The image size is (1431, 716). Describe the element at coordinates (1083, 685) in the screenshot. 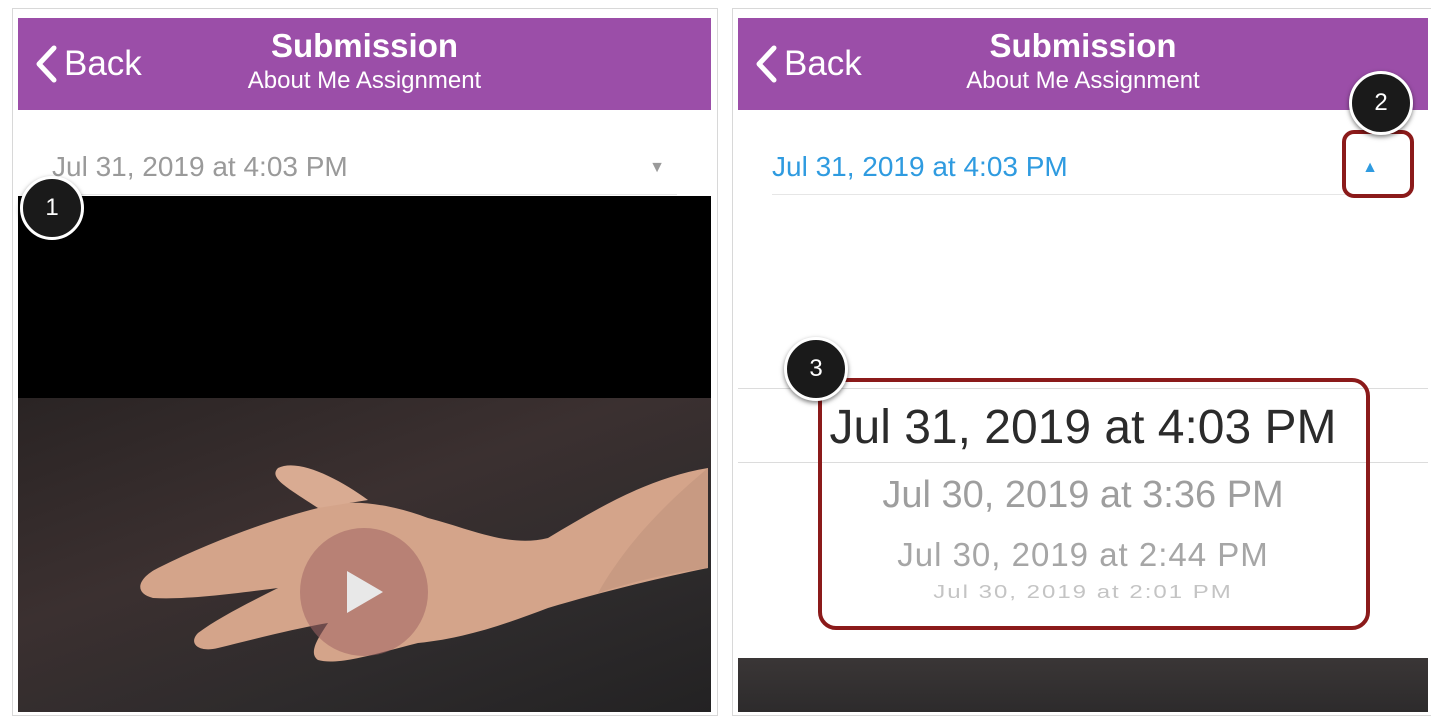

I see `video-preview` at that location.